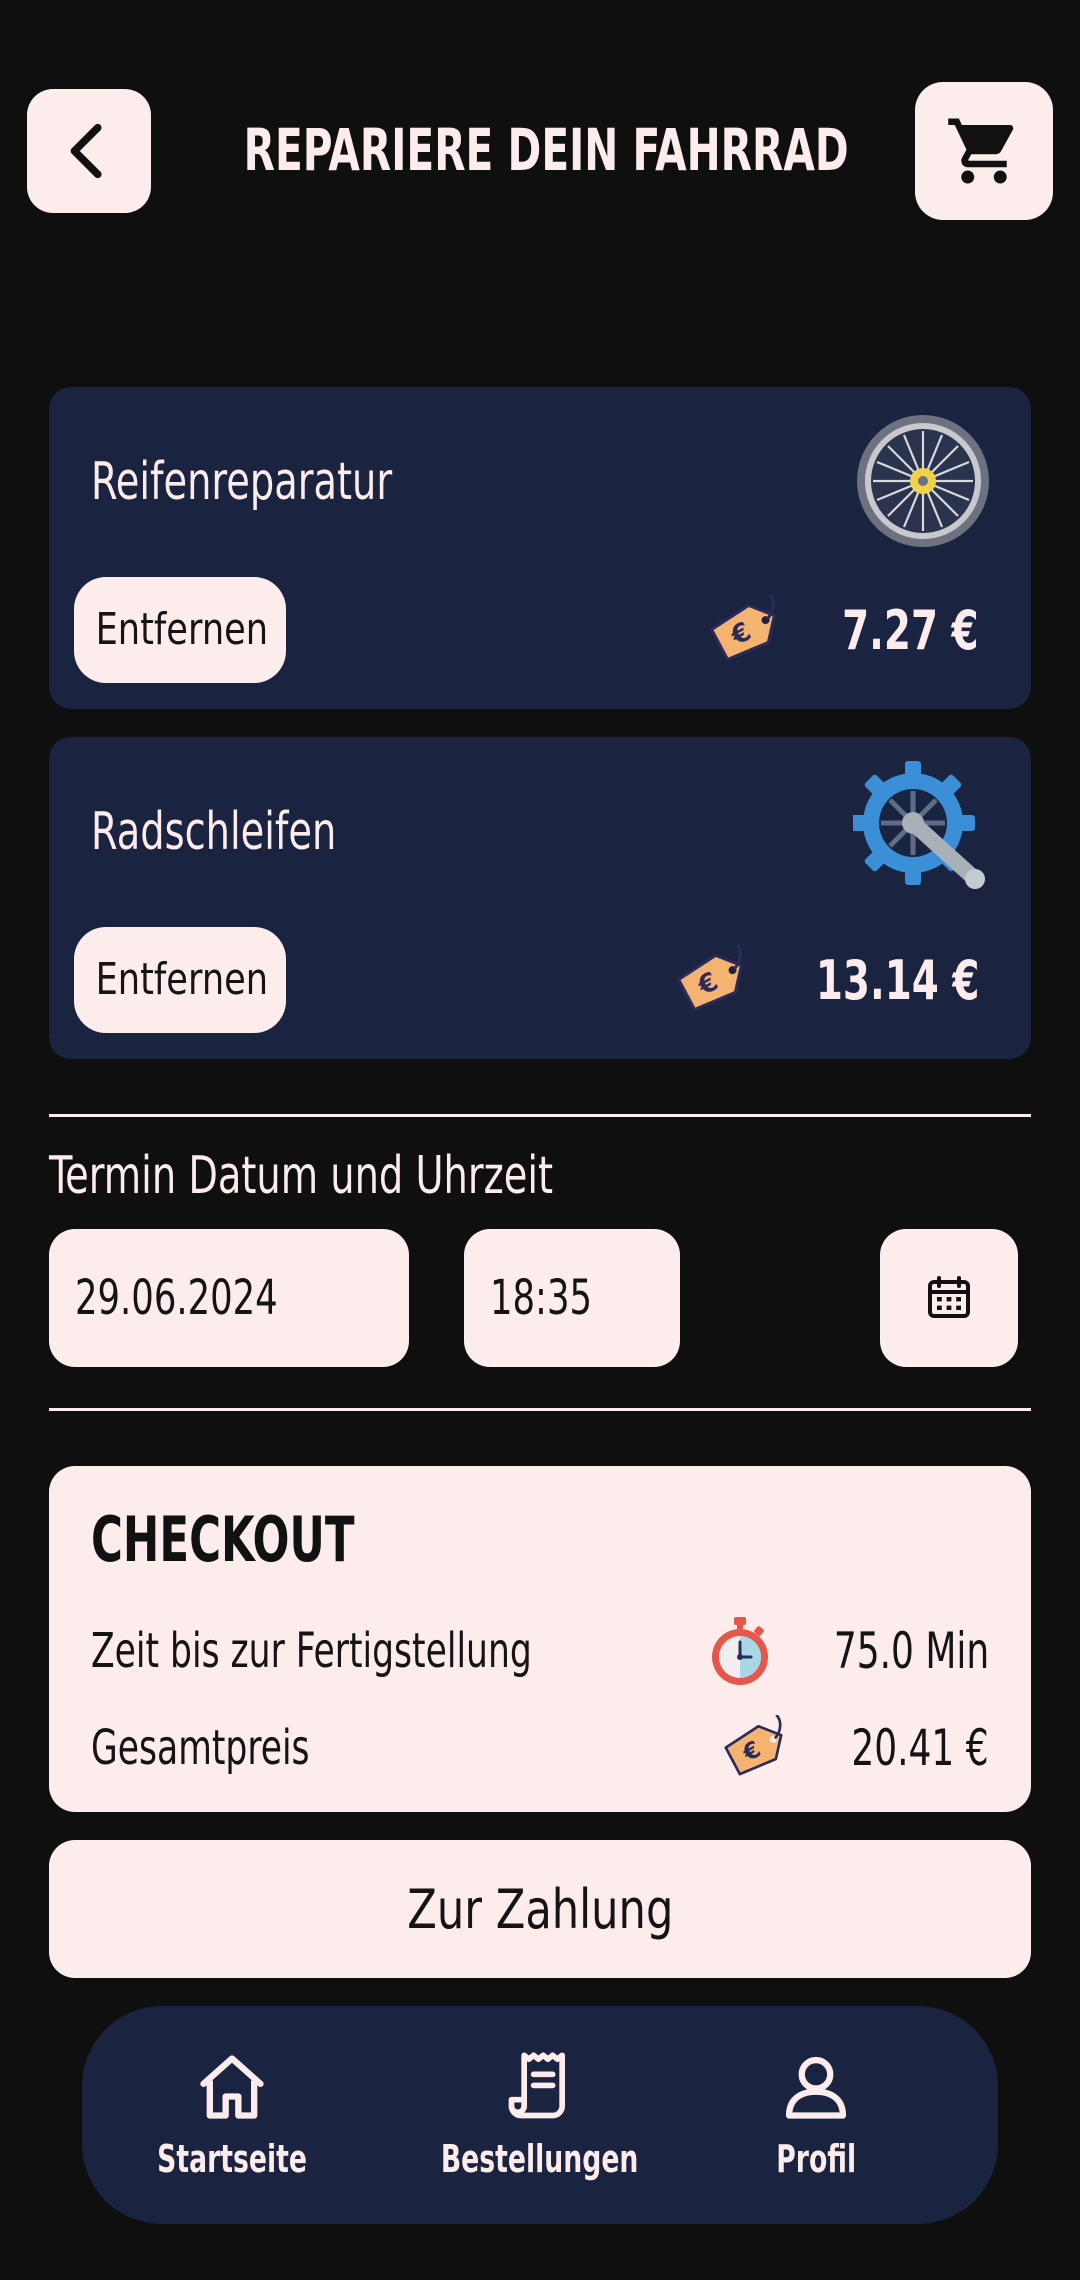  Describe the element at coordinates (923, 481) in the screenshot. I see `bicycle-wheel-icon` at that location.